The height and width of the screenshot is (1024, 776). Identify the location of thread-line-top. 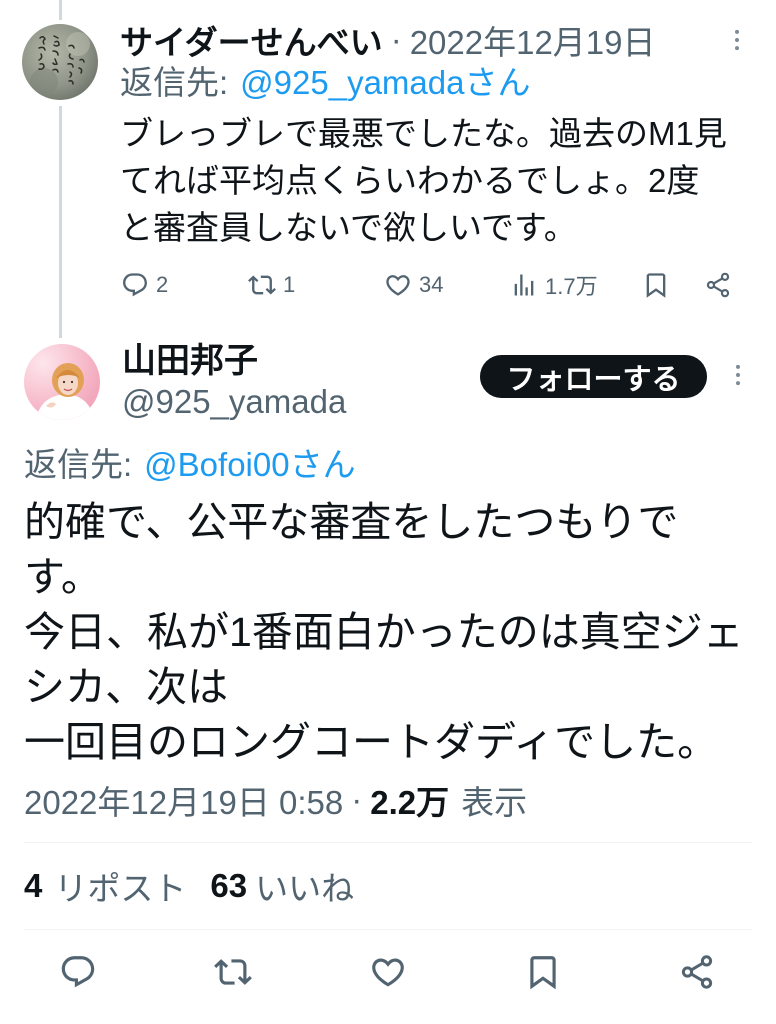
(60, 10).